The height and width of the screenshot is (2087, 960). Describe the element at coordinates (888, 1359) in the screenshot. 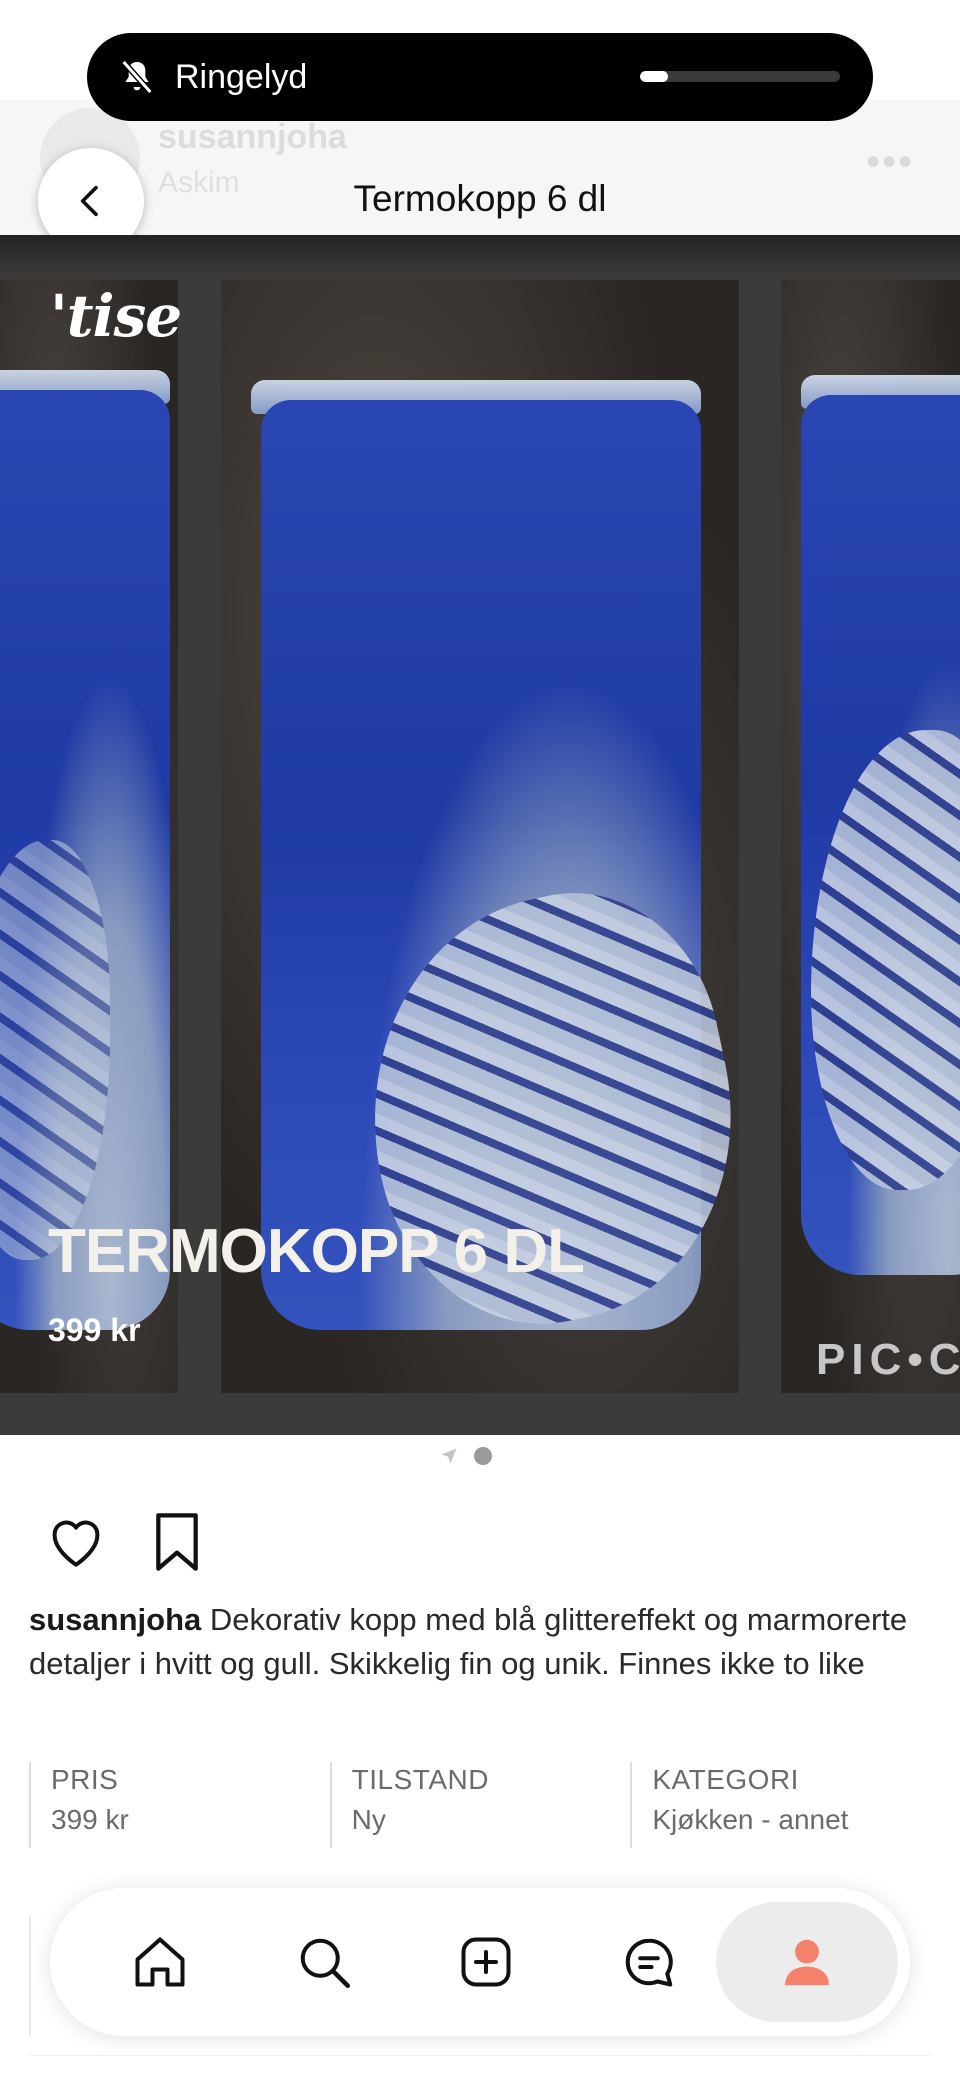

I see `photo-watermark: PIC•C` at that location.